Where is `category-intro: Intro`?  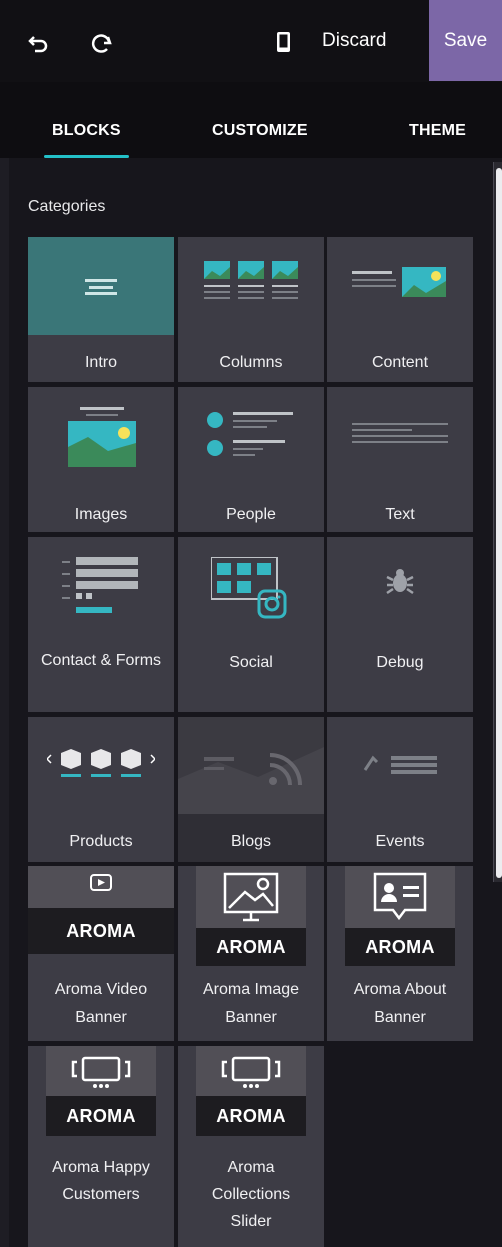 category-intro: Intro is located at coordinates (101, 309).